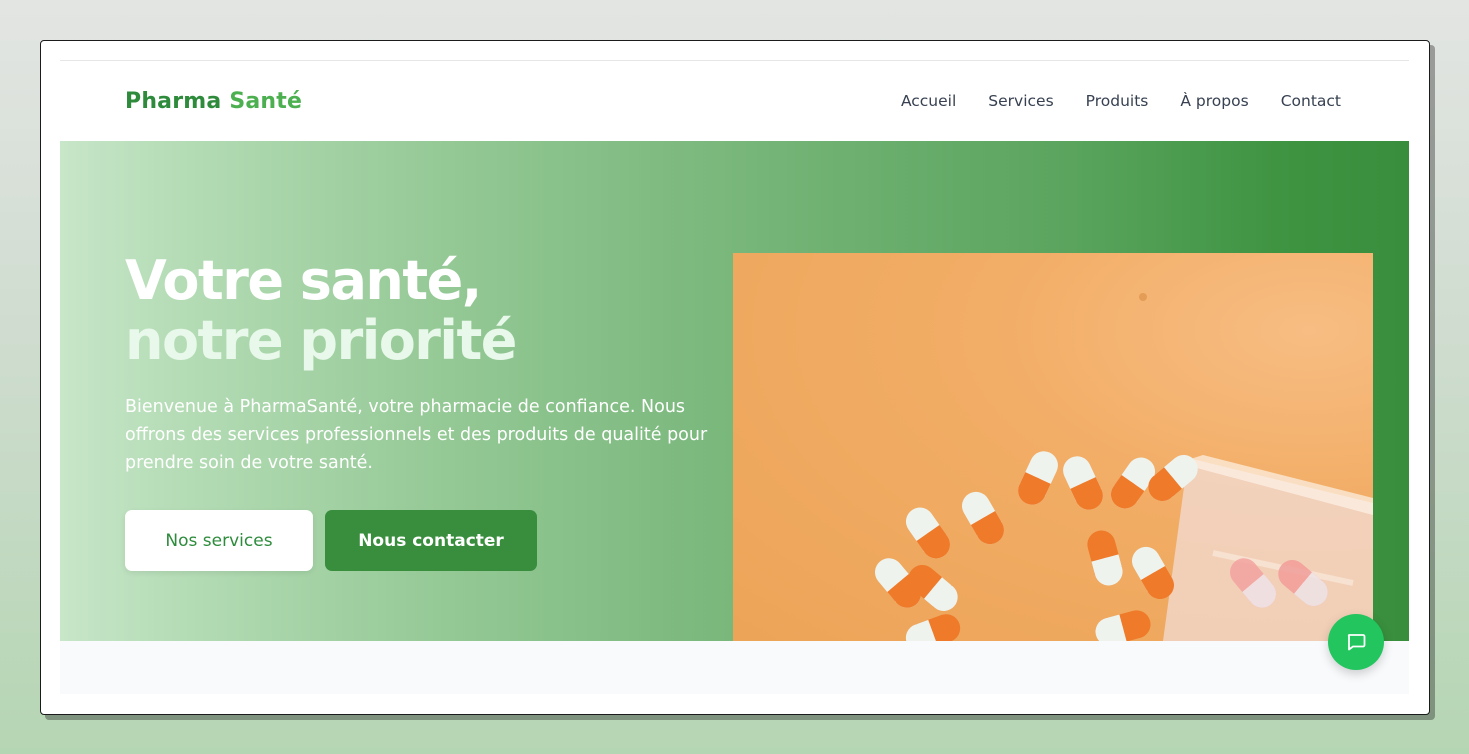 This screenshot has width=1469, height=754. Describe the element at coordinates (1020, 101) in the screenshot. I see `nav-link-services: Services` at that location.